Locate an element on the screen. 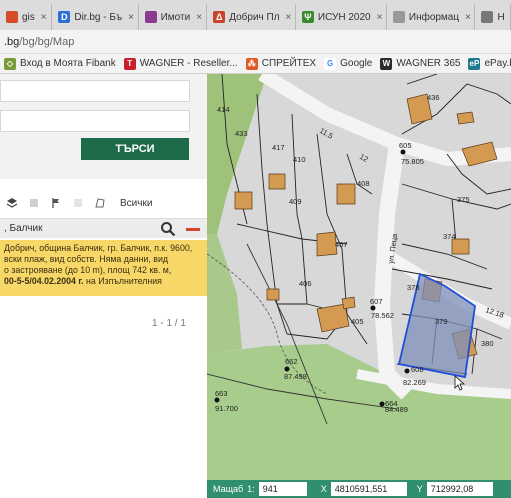 The image size is (511, 498). bookmark-icon: ◇ is located at coordinates (10, 63).